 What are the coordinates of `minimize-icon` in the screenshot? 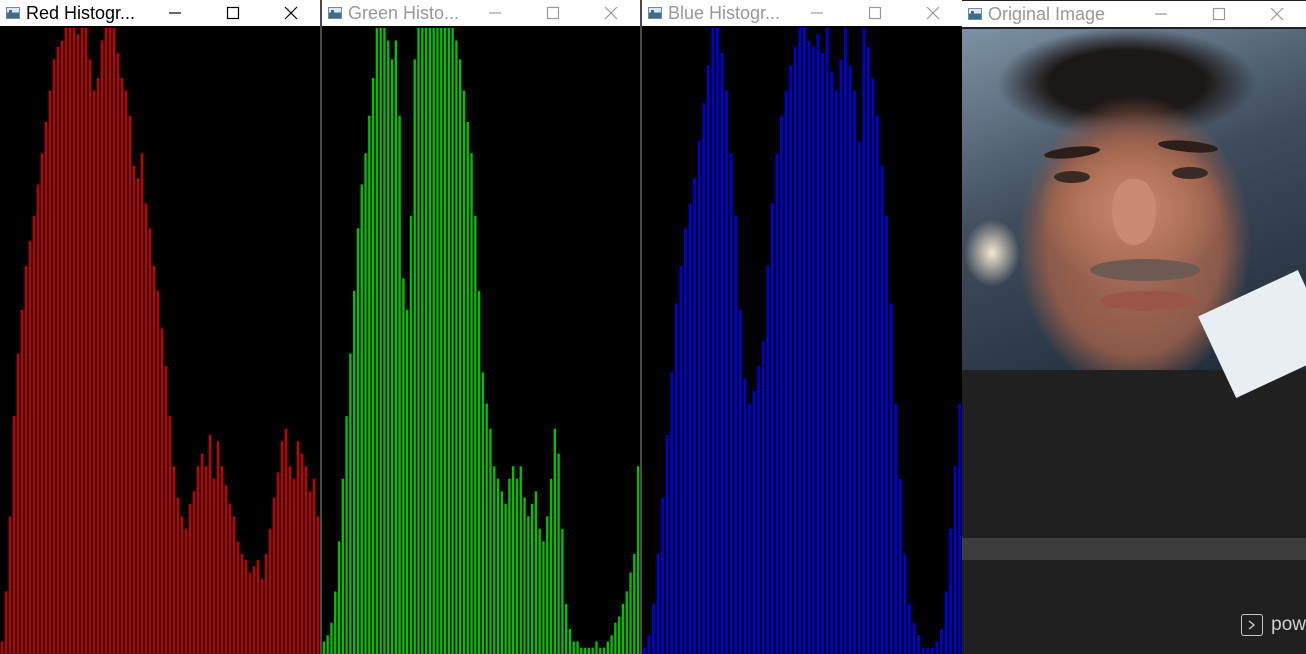 It's located at (817, 13).